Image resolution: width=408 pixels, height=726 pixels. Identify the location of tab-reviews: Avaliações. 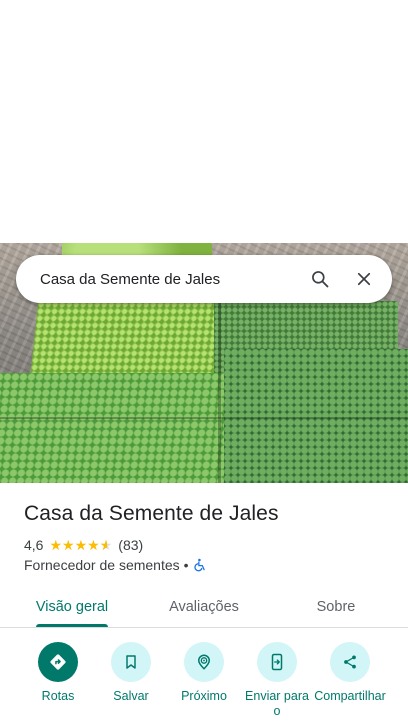
(204, 607).